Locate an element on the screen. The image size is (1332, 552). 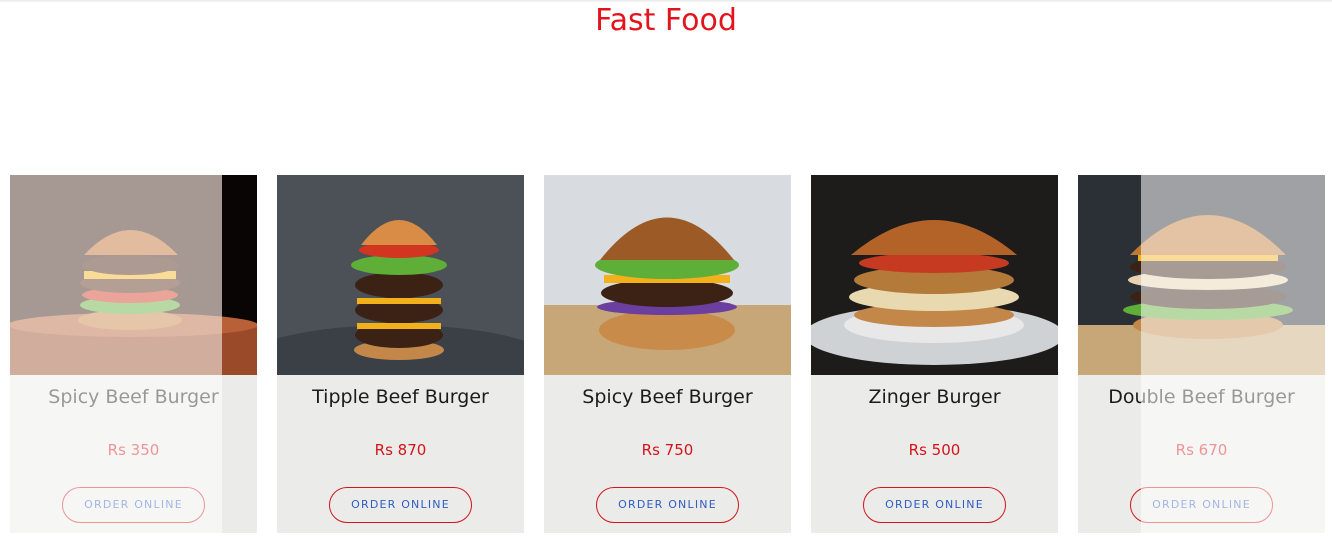
product-price: Rs 750 is located at coordinates (667, 450).